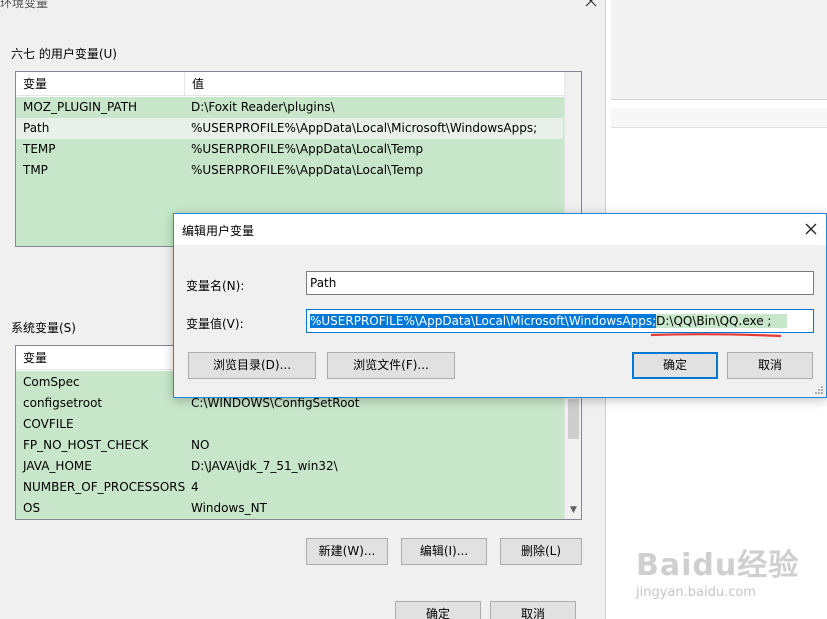 Image resolution: width=827 pixels, height=619 pixels. I want to click on user-variables-label: 六七 的用户变量(U), so click(64, 54).